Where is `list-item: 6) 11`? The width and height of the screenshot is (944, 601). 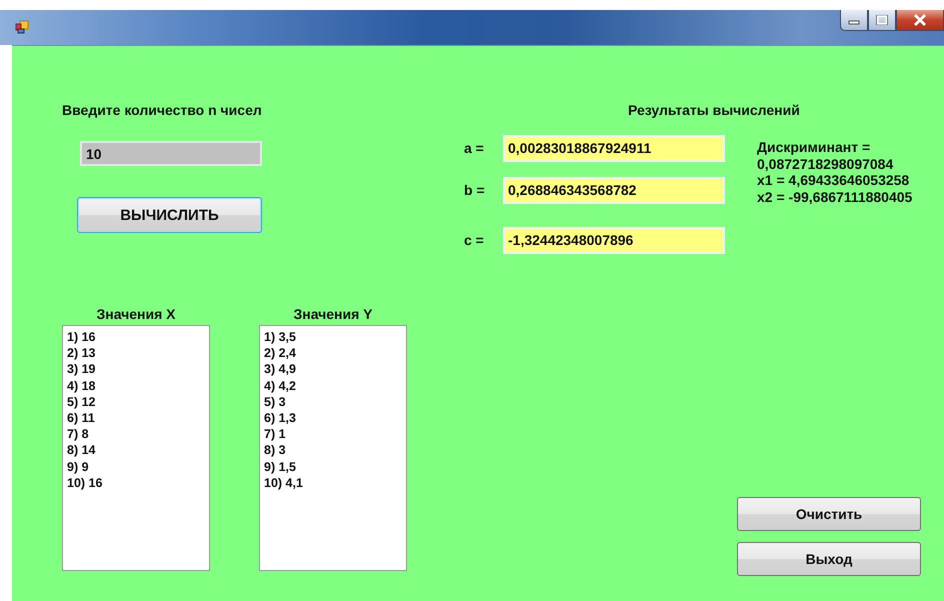
list-item: 6) 11 is located at coordinates (81, 418).